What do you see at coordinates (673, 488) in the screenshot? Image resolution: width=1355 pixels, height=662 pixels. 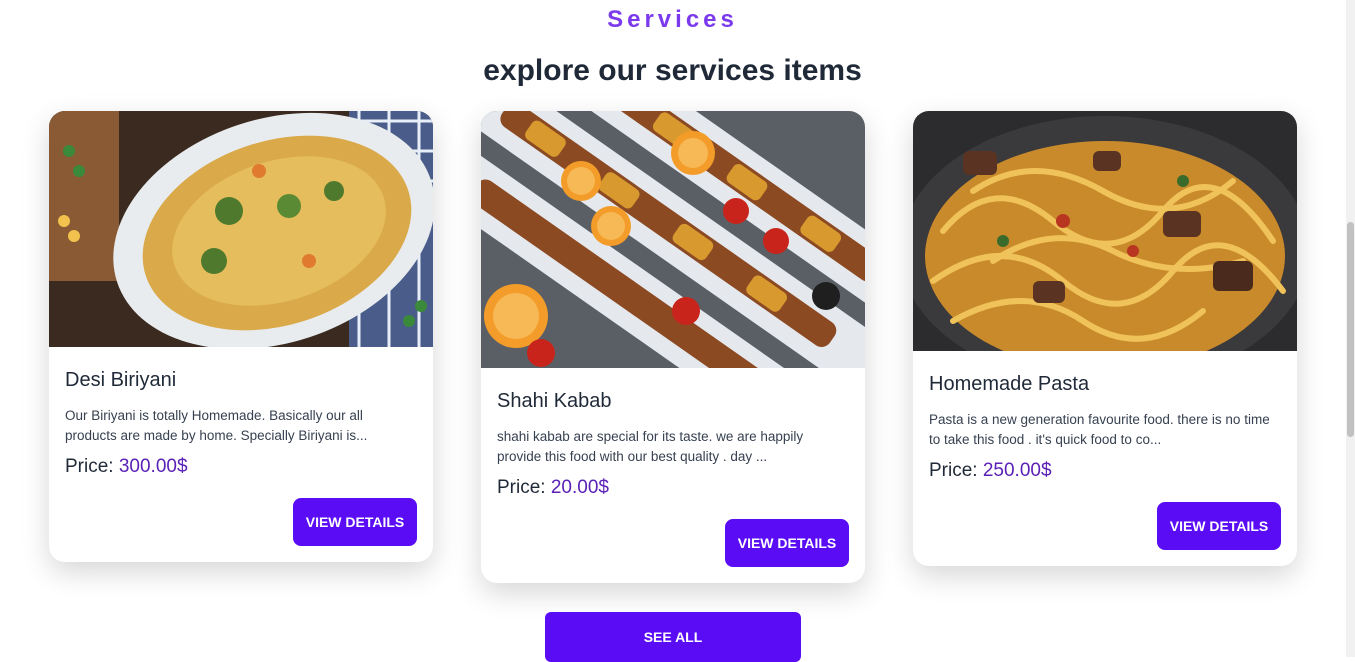 I see `card-price: Price: 20.00$` at bounding box center [673, 488].